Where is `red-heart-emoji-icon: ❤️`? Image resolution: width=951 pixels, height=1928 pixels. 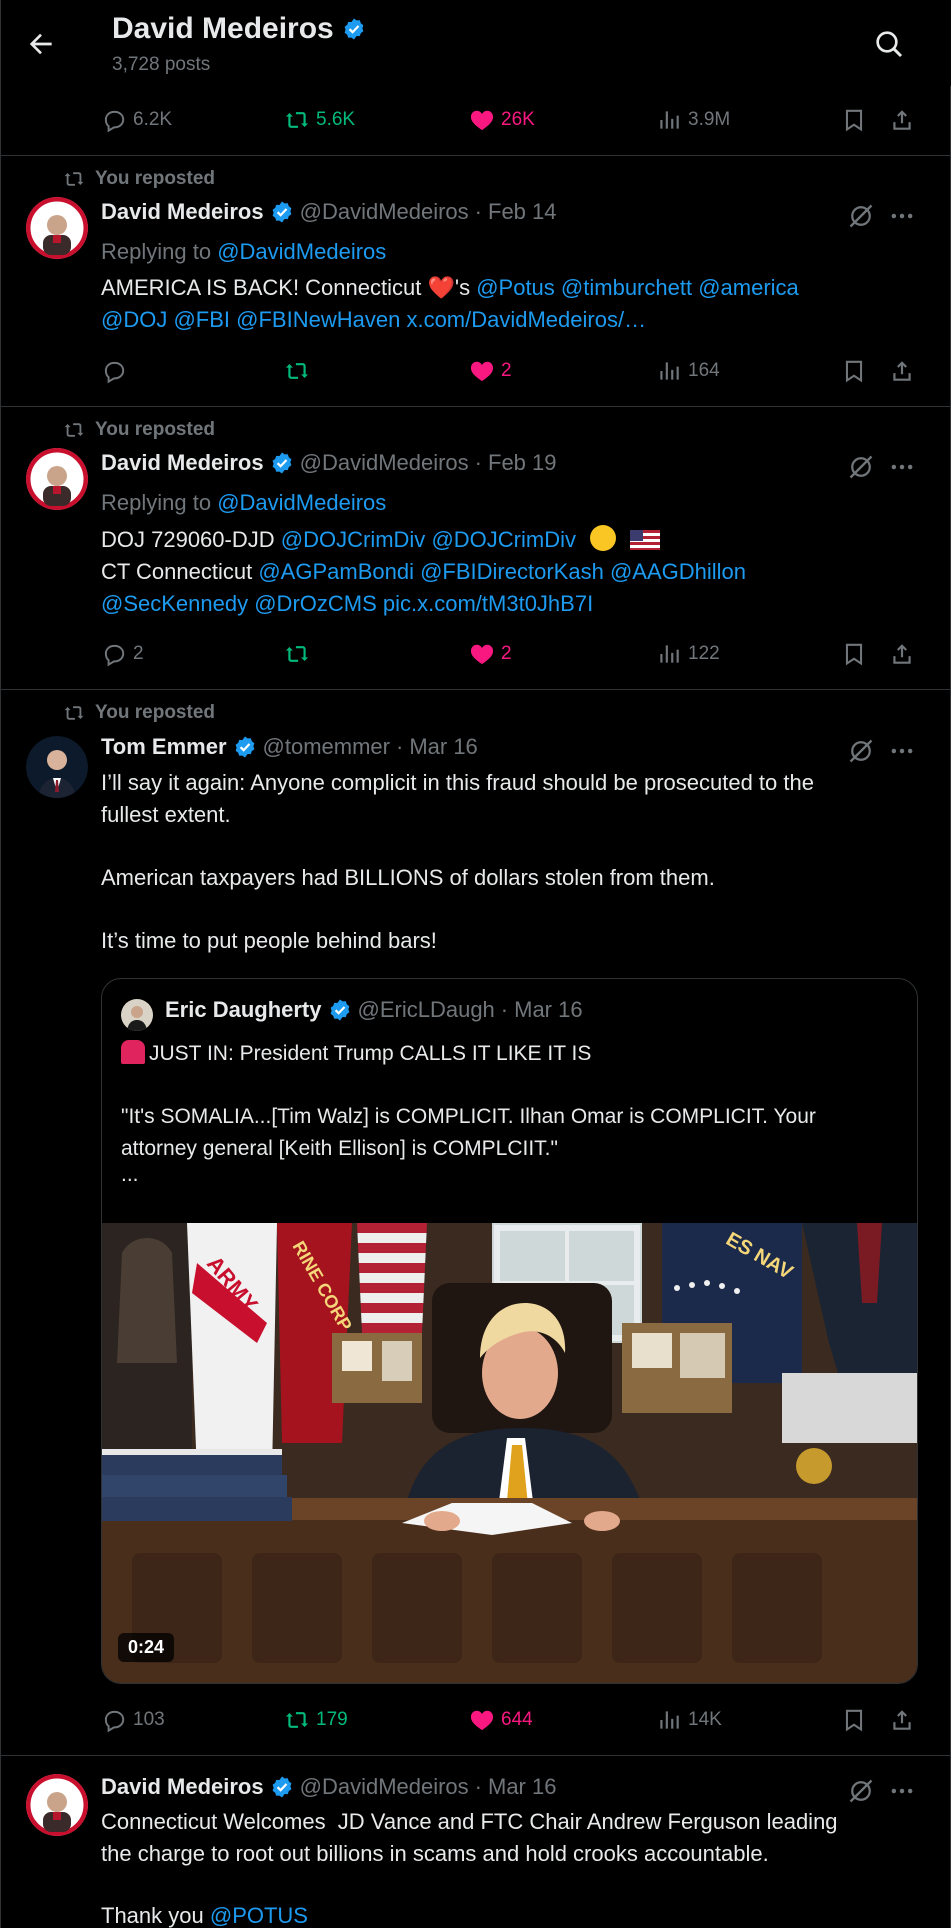
red-heart-emoji-icon: ❤️ is located at coordinates (441, 287).